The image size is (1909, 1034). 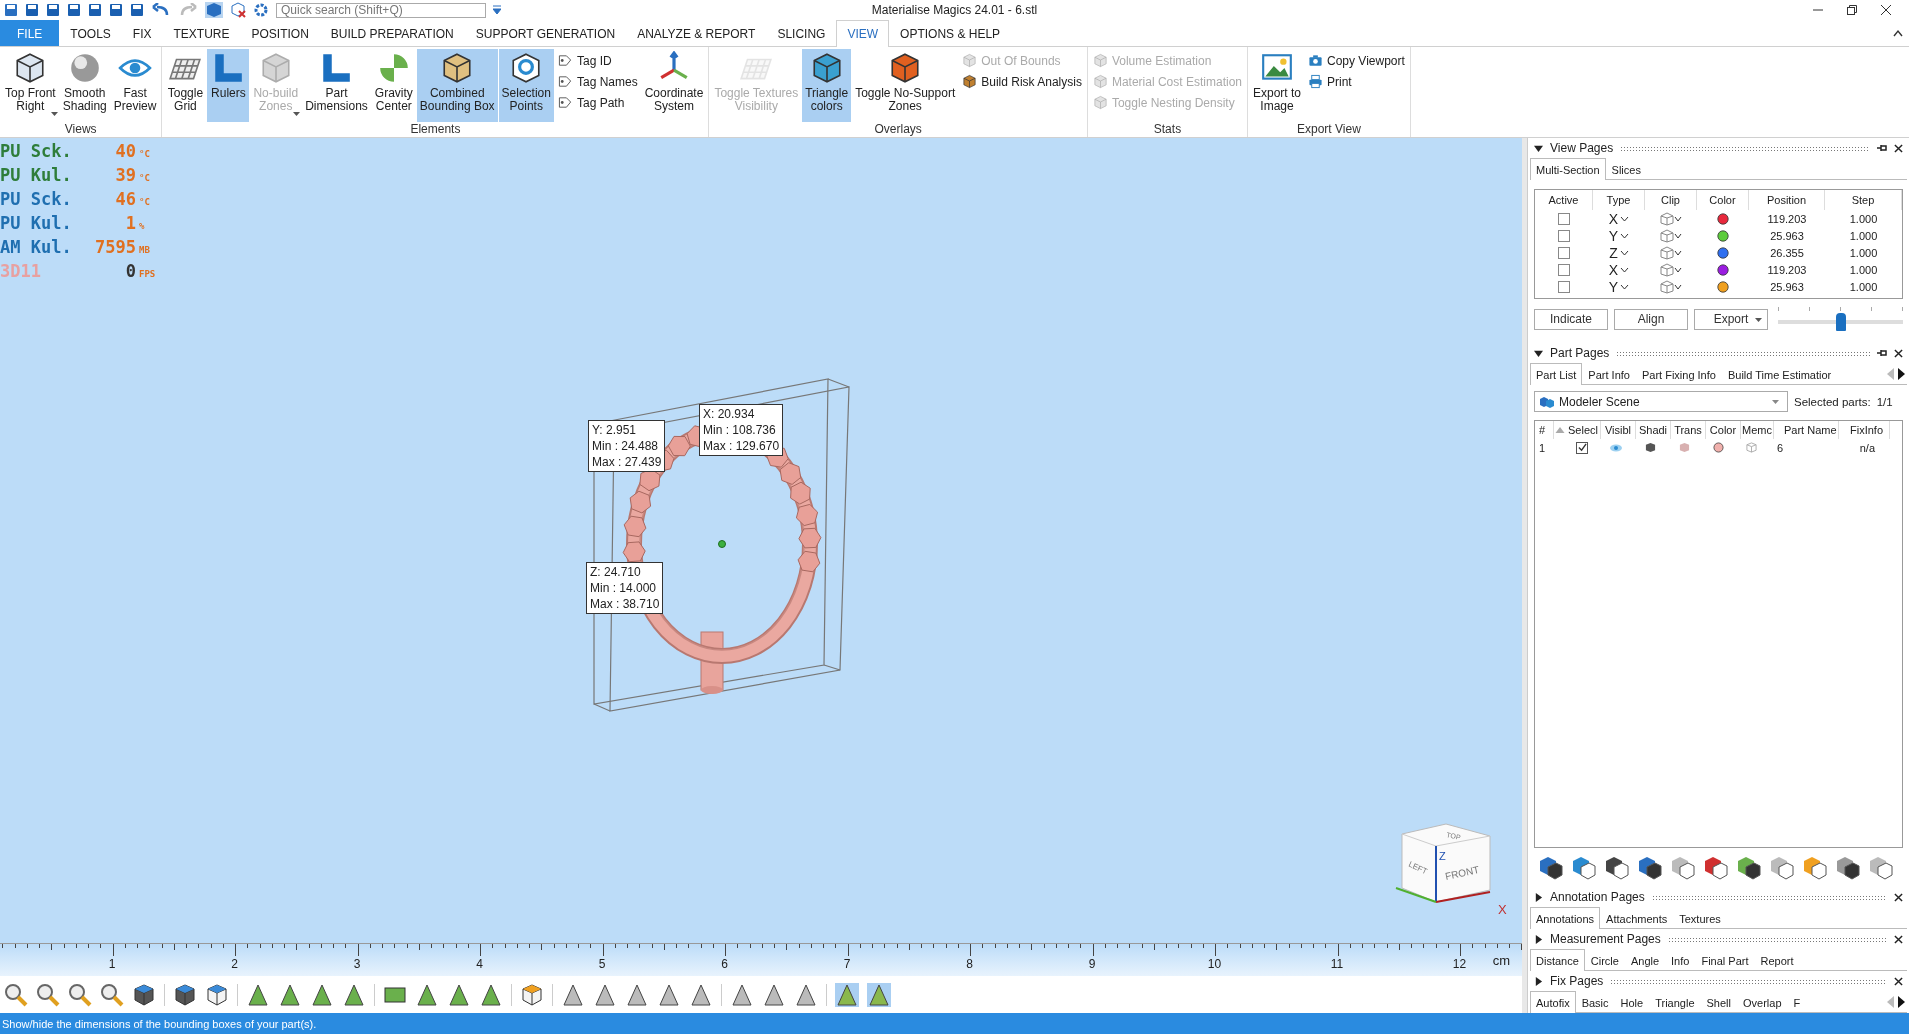 What do you see at coordinates (497, 10) in the screenshot?
I see `caret-icon` at bounding box center [497, 10].